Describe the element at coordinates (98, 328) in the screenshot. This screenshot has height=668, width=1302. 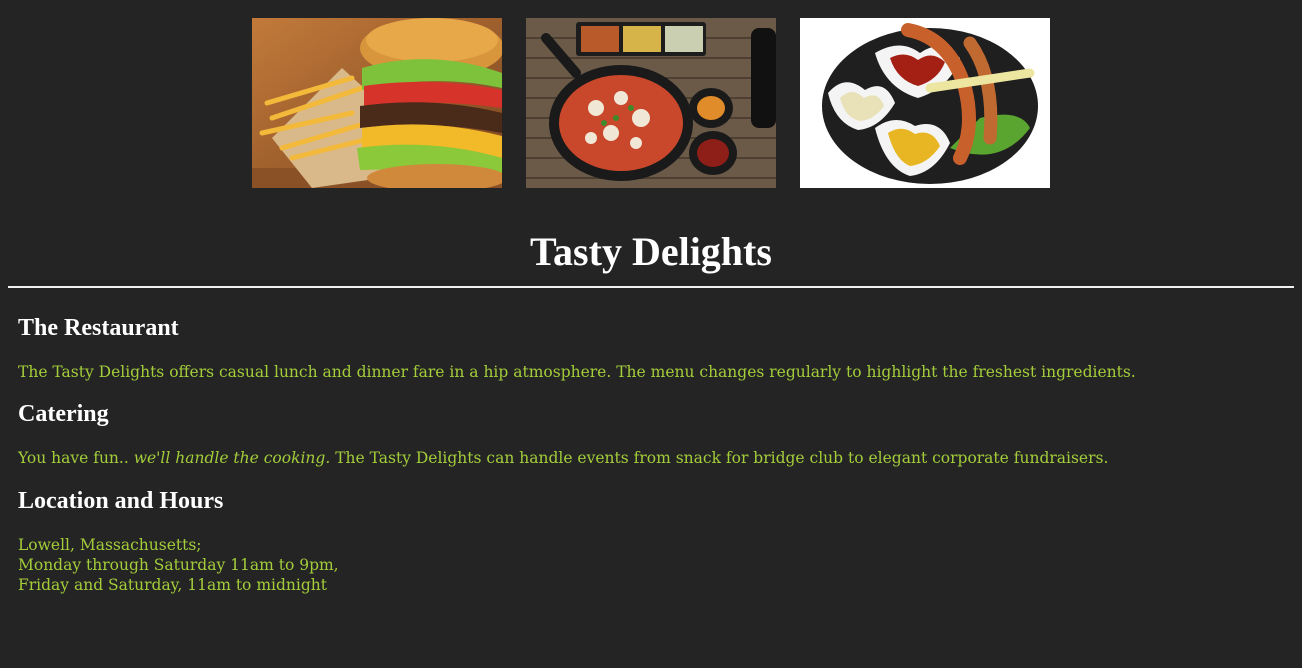
I see `restaurant-heading: The Restaurant` at that location.